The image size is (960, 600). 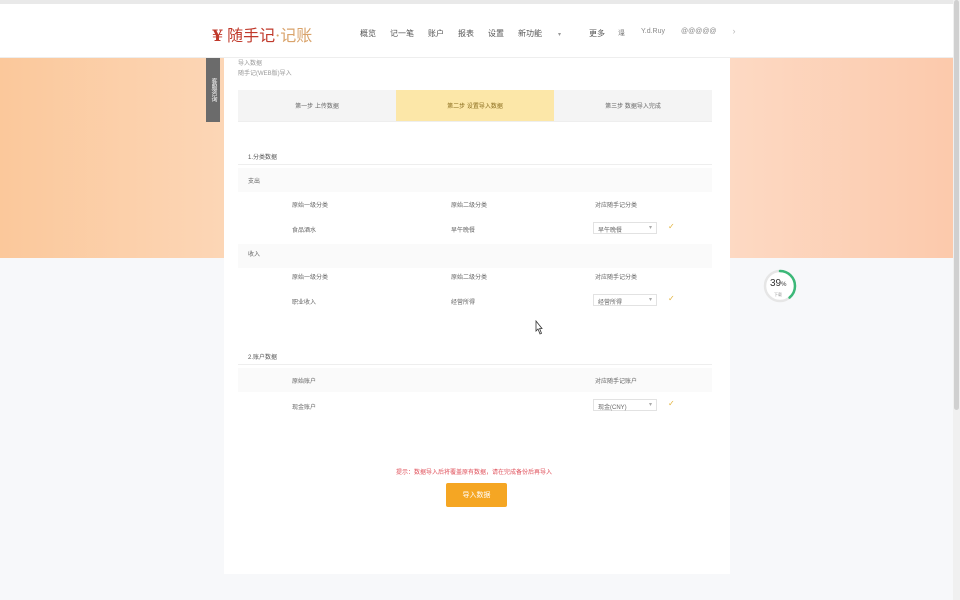 I want to click on expense-row-level2: 早午晚餐, so click(x=463, y=231).